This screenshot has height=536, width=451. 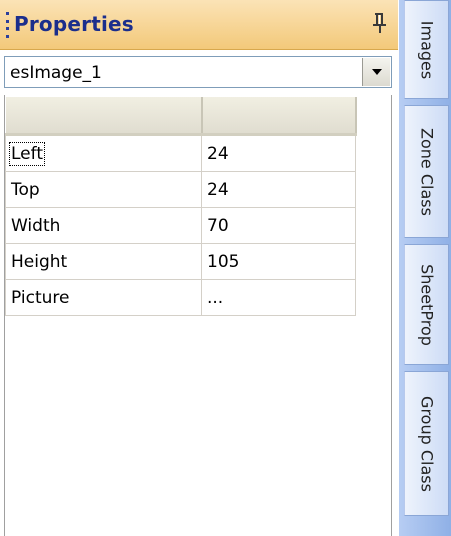 I want to click on property-value-cell: 105, so click(x=278, y=261).